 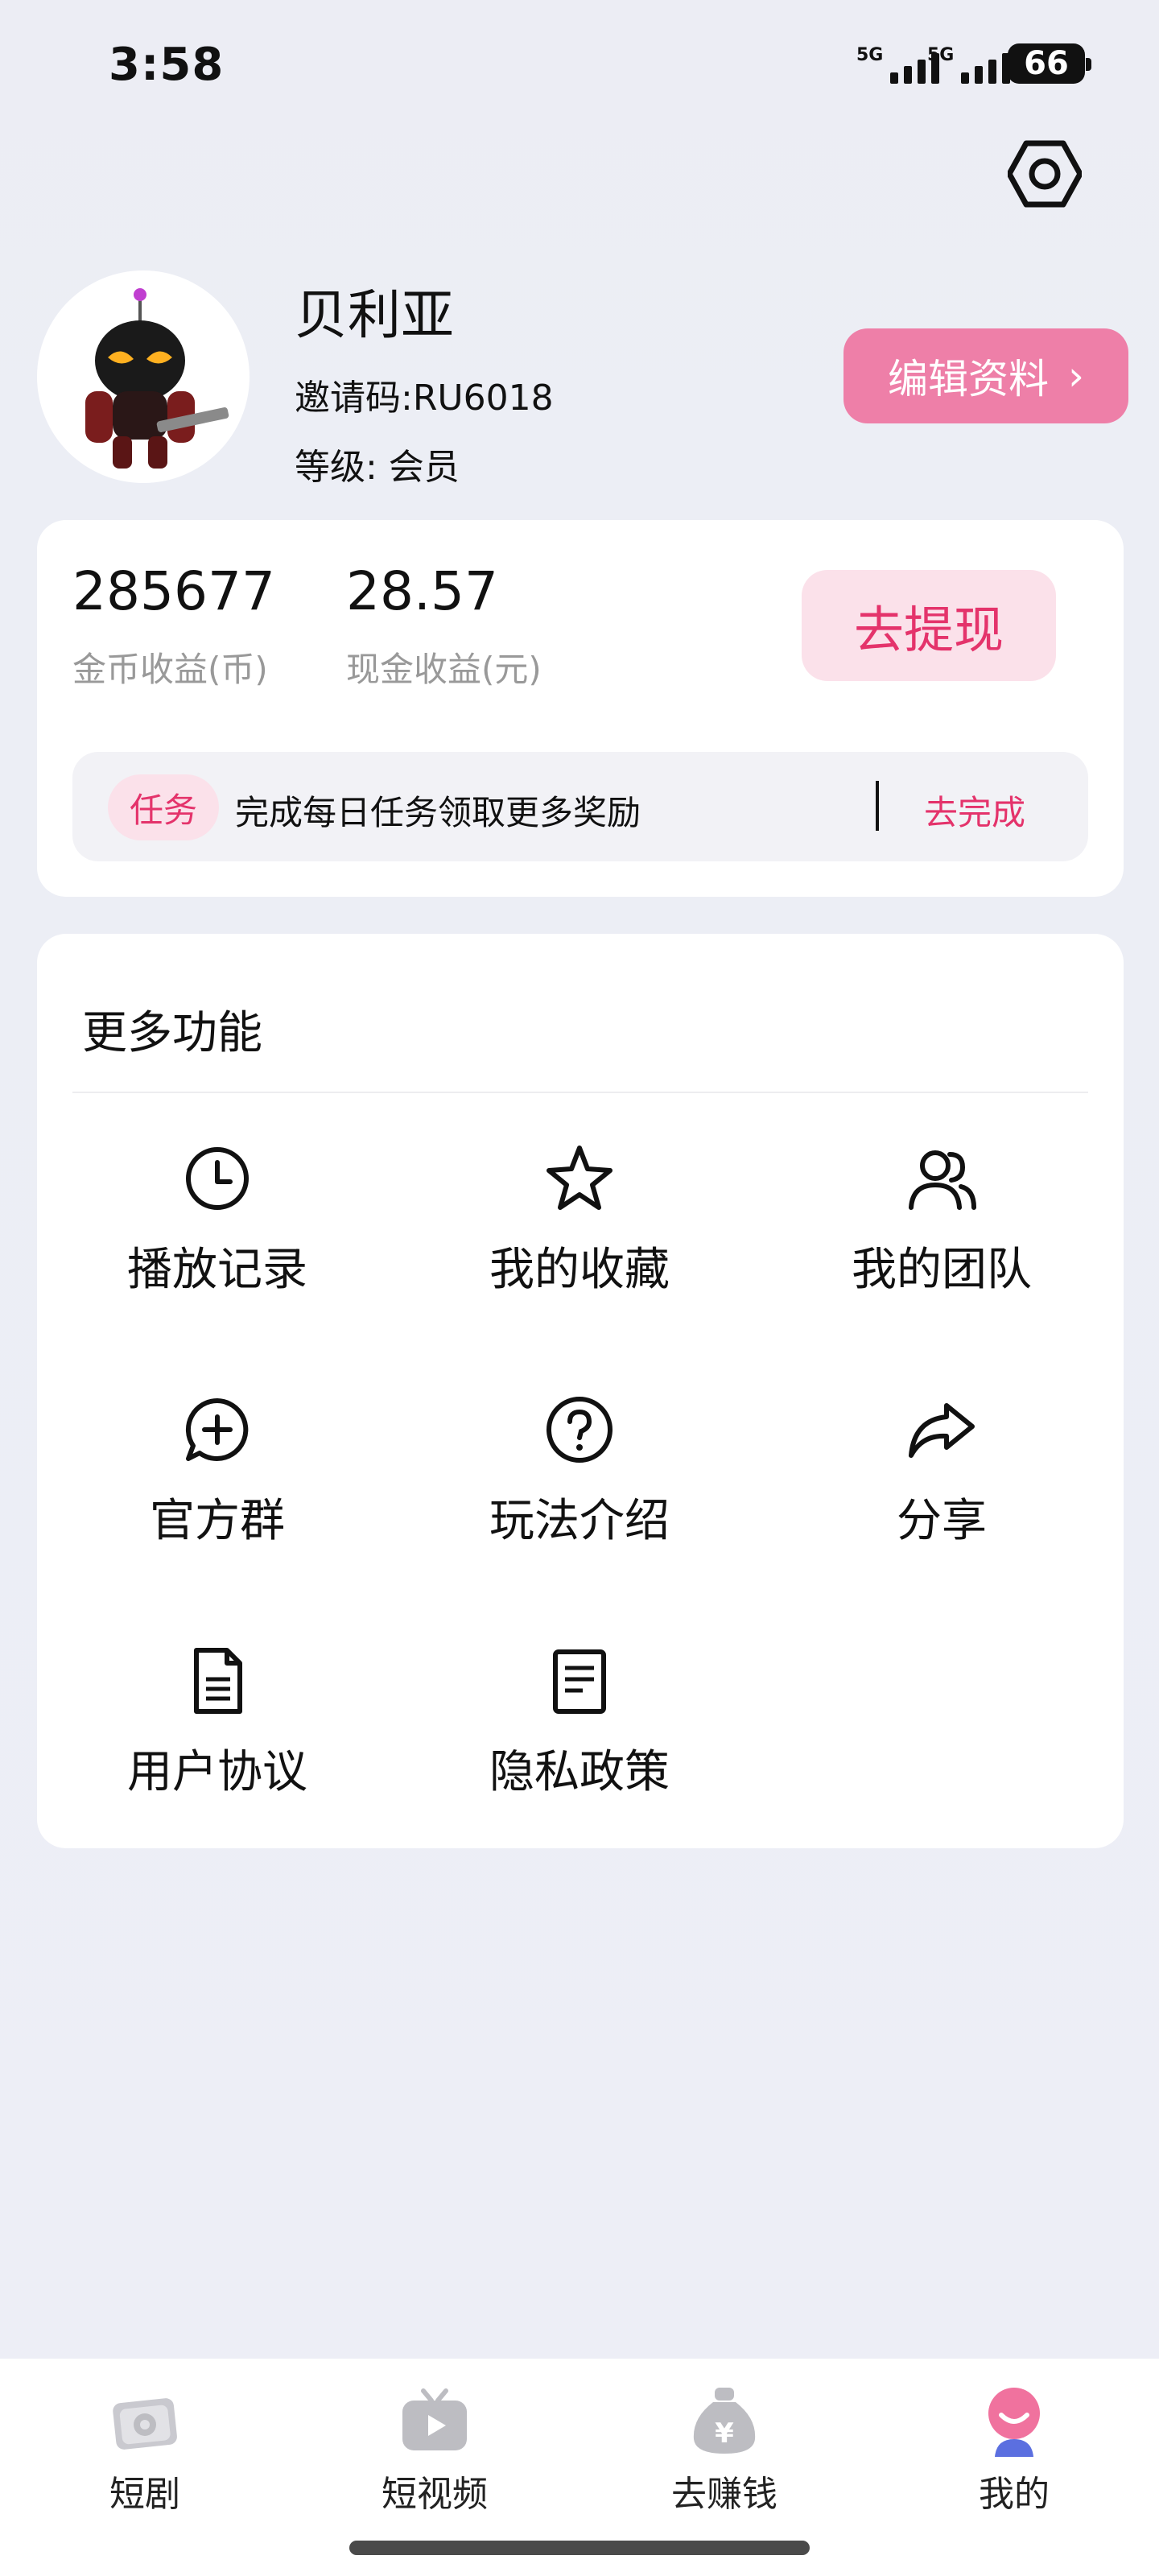 I want to click on nav-item-earn-money: ¥ 去赚钱, so click(x=724, y=2449).